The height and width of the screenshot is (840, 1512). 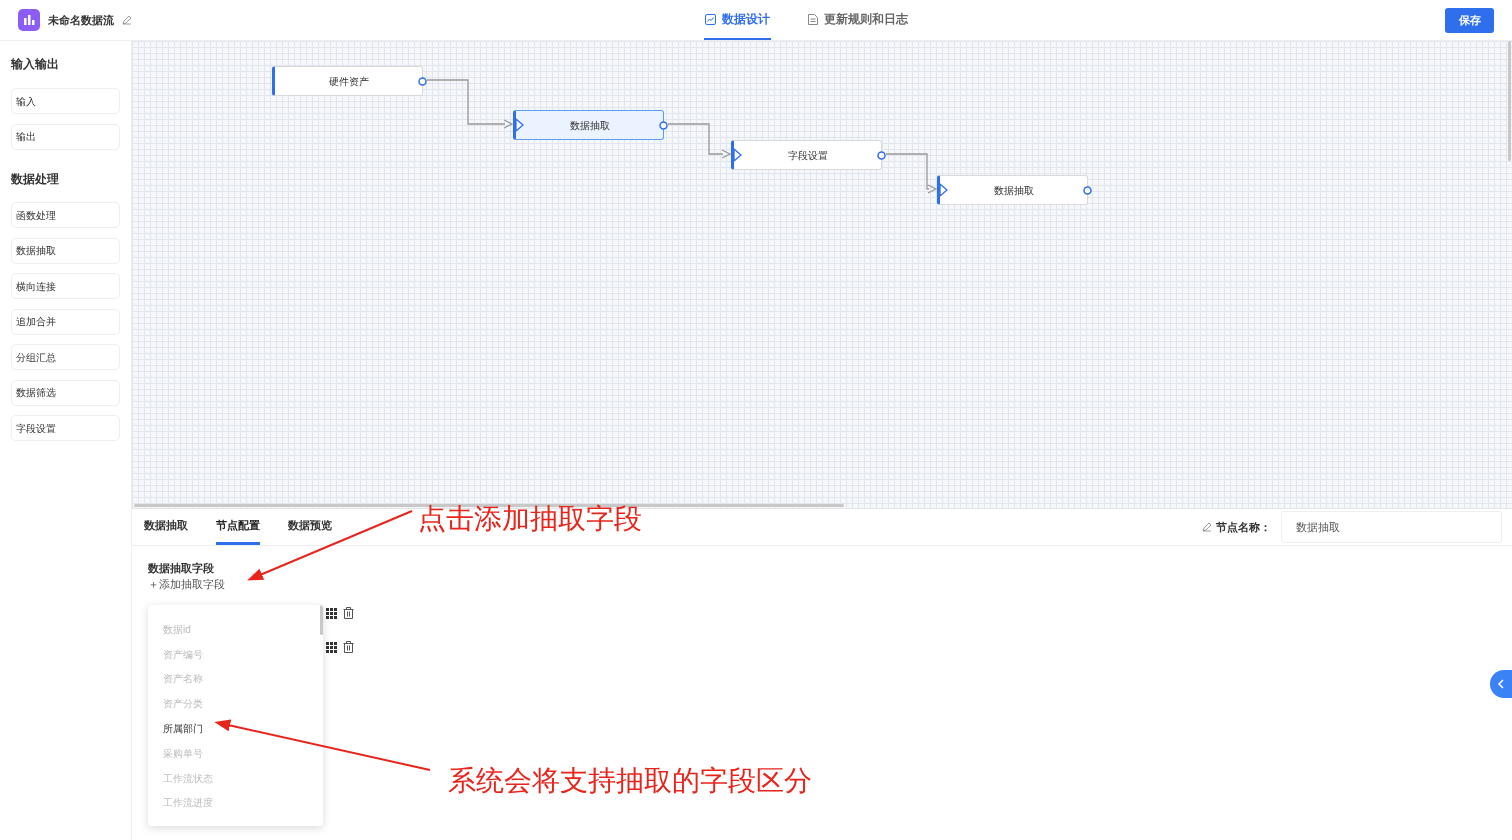 I want to click on component-item: 分组汇总, so click(x=65, y=357).